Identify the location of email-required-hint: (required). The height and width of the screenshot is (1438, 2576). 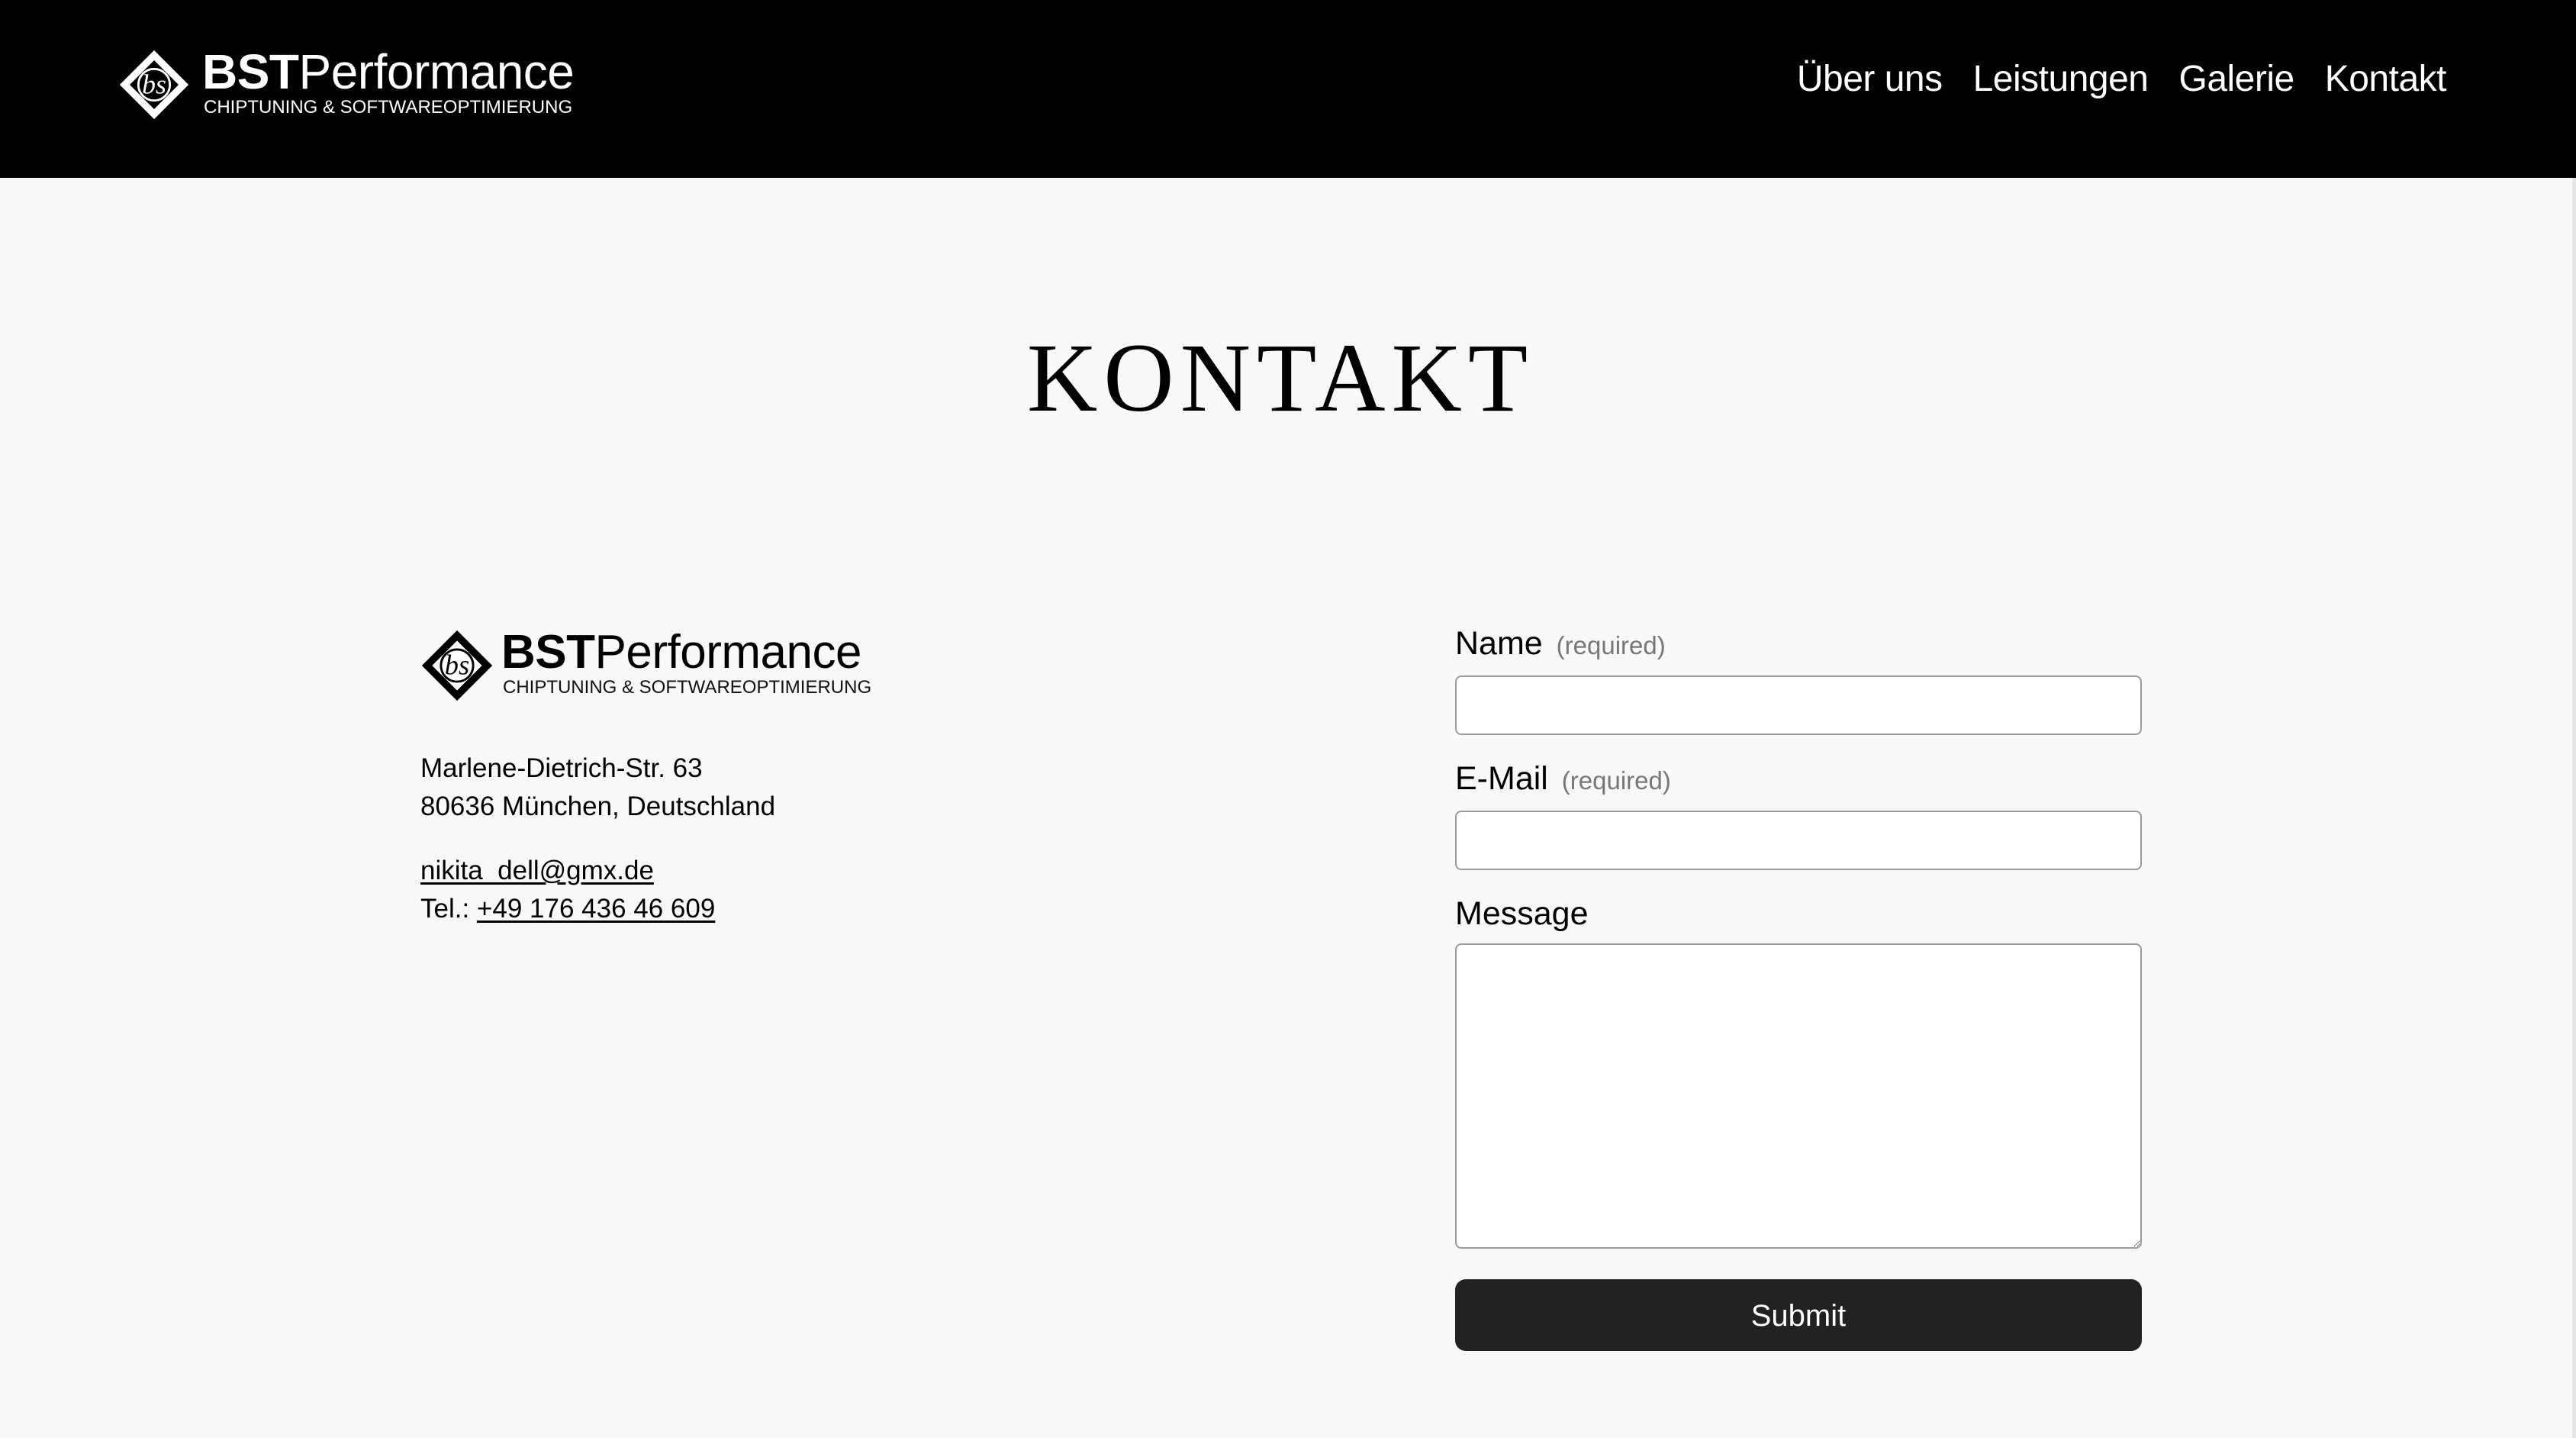
(1616, 781).